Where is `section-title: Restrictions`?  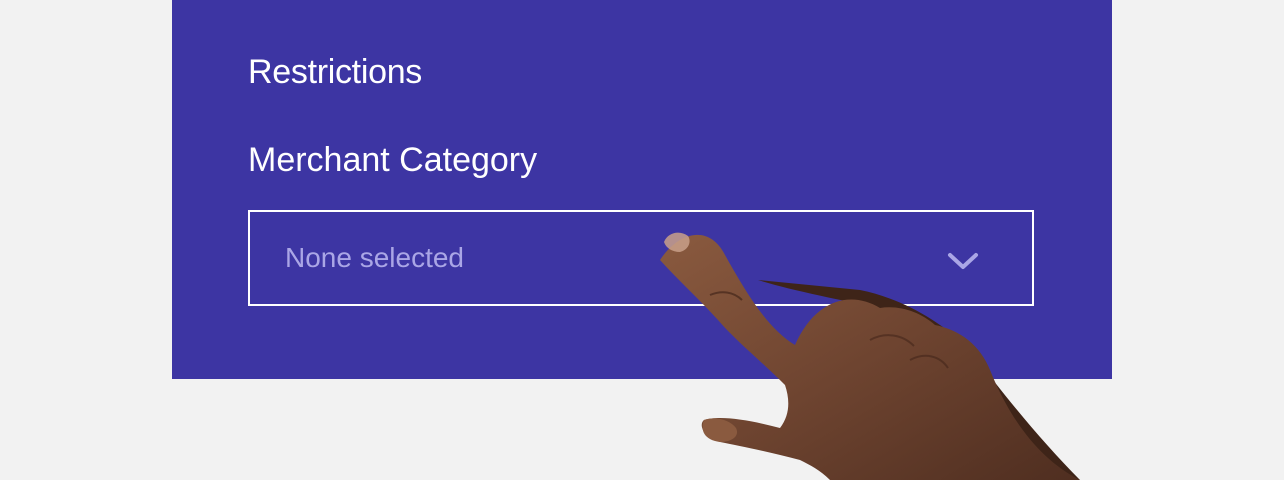 section-title: Restrictions is located at coordinates (335, 72).